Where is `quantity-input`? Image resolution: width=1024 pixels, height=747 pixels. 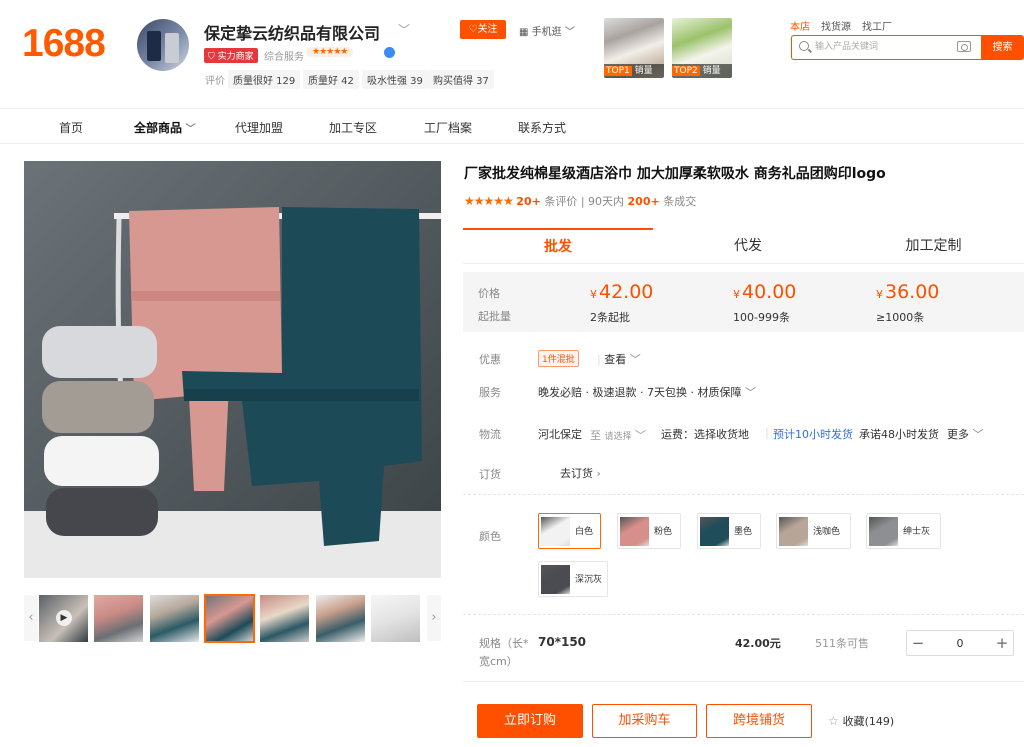
quantity-input is located at coordinates (960, 643).